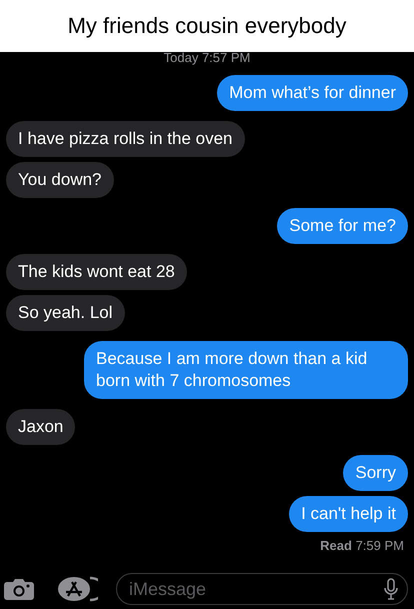 This screenshot has width=414, height=609. I want to click on received-message-bubble: I have pizza rolls in the oven, so click(125, 139).